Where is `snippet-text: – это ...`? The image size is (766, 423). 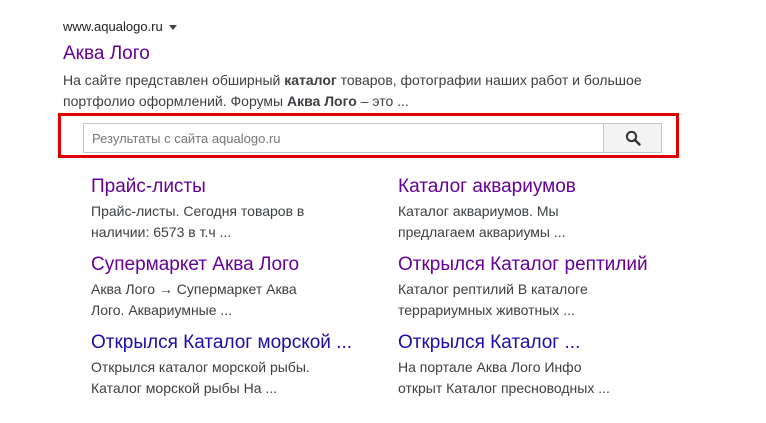
snippet-text: – это ... is located at coordinates (382, 101).